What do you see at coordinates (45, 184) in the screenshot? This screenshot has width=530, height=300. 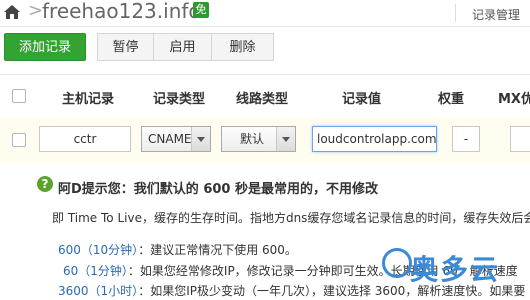 I see `question-icon: ?` at bounding box center [45, 184].